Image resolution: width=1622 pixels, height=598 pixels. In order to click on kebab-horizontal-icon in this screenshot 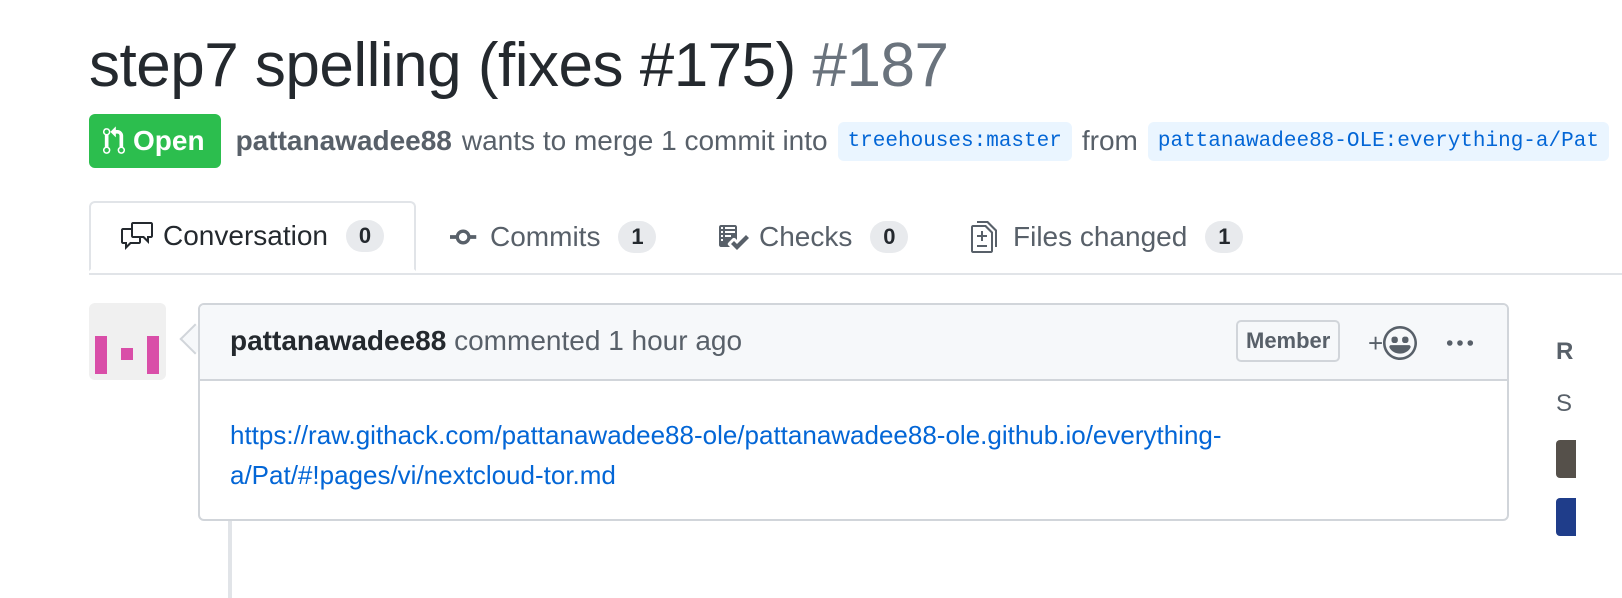, I will do `click(1460, 343)`.